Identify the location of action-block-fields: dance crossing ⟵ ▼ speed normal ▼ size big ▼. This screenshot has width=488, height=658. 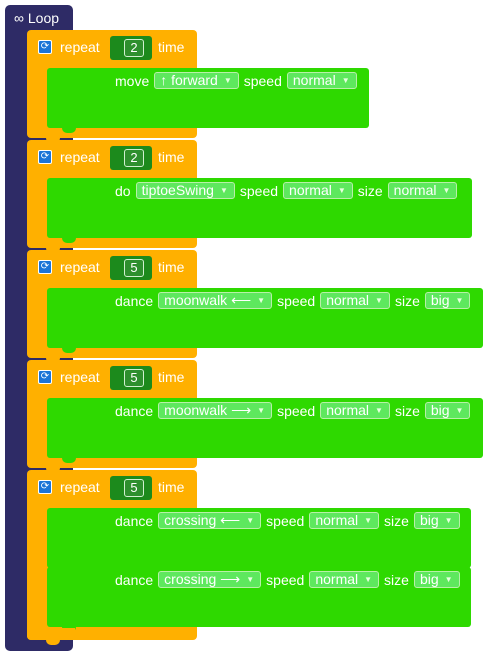
(287, 520).